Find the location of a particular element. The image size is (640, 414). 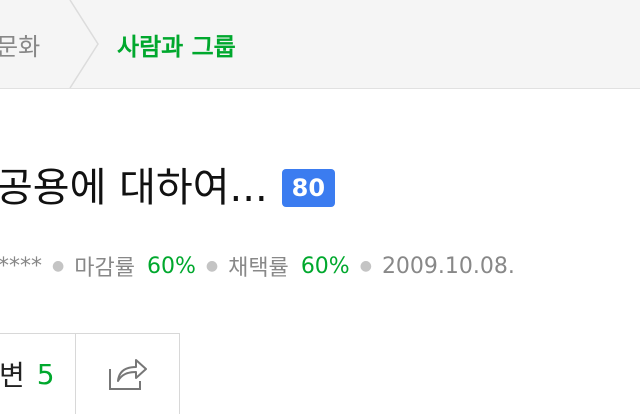

question-header: 공용에 대하여... 80 is located at coordinates (168, 188).